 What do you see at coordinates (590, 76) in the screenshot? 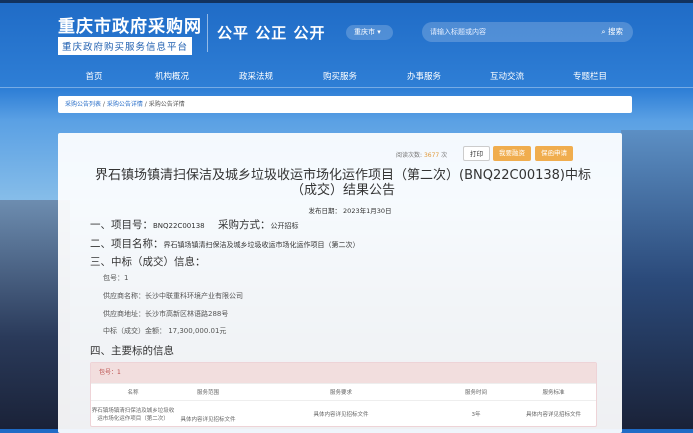
I see `nav-item-topics: 专题栏目` at bounding box center [590, 76].